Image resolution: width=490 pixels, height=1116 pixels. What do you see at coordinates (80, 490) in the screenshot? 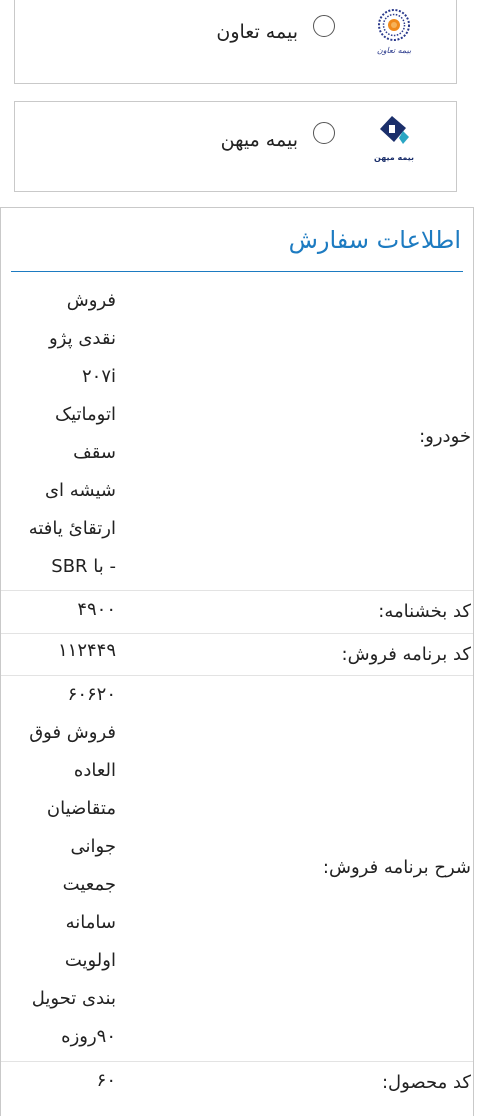
I see `value-line: شیشه ای` at bounding box center [80, 490].